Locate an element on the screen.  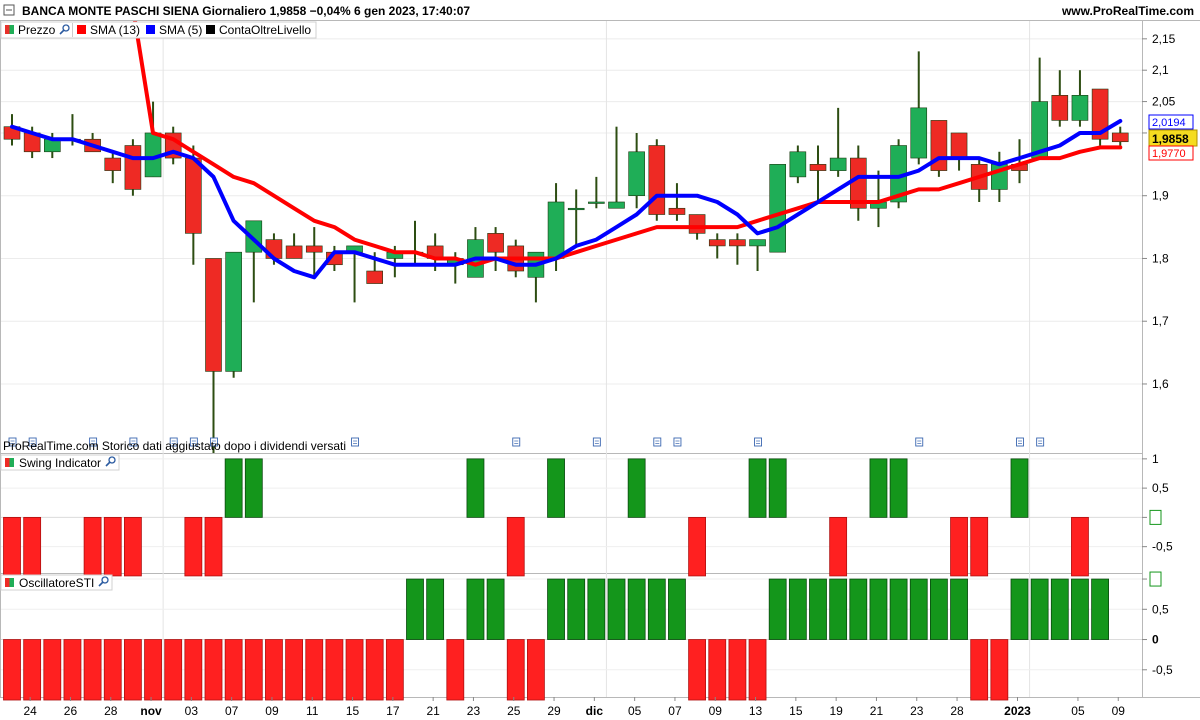
x-tick-label: 25 is located at coordinates (514, 711).